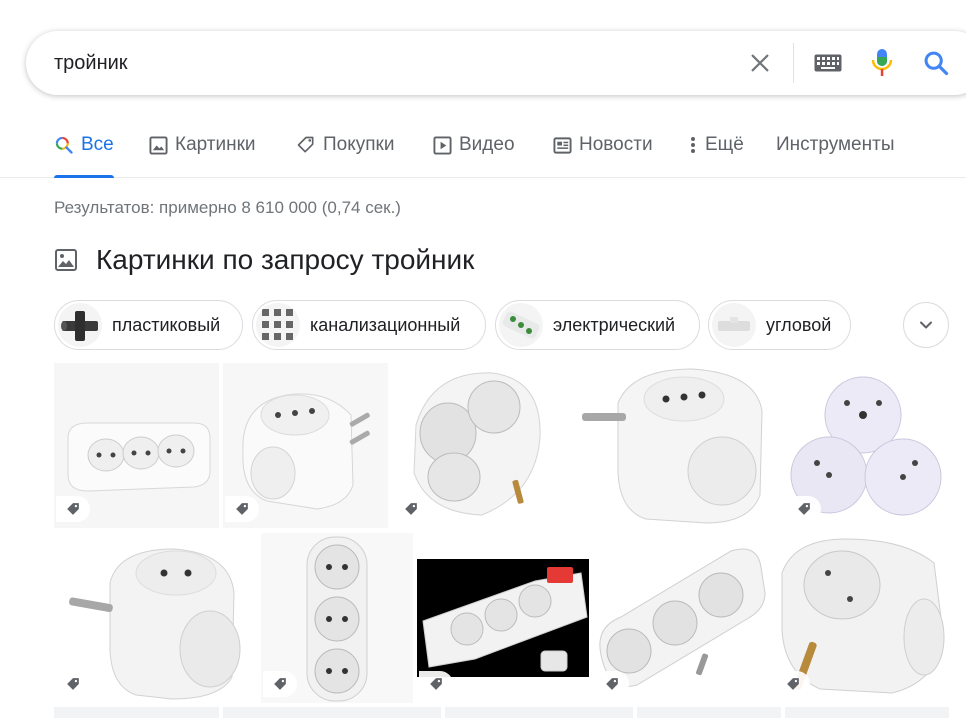  I want to click on tab-shopping: Покупки, so click(345, 156).